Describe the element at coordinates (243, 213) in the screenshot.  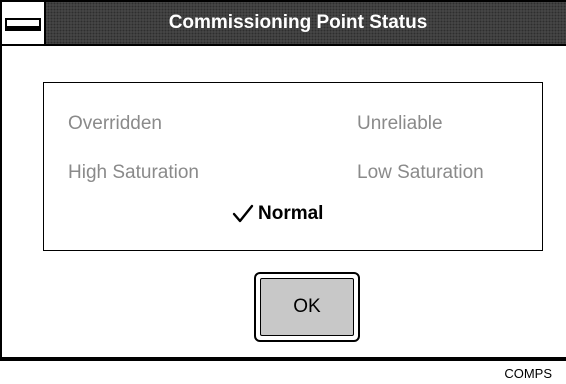
I see `check-icon` at that location.